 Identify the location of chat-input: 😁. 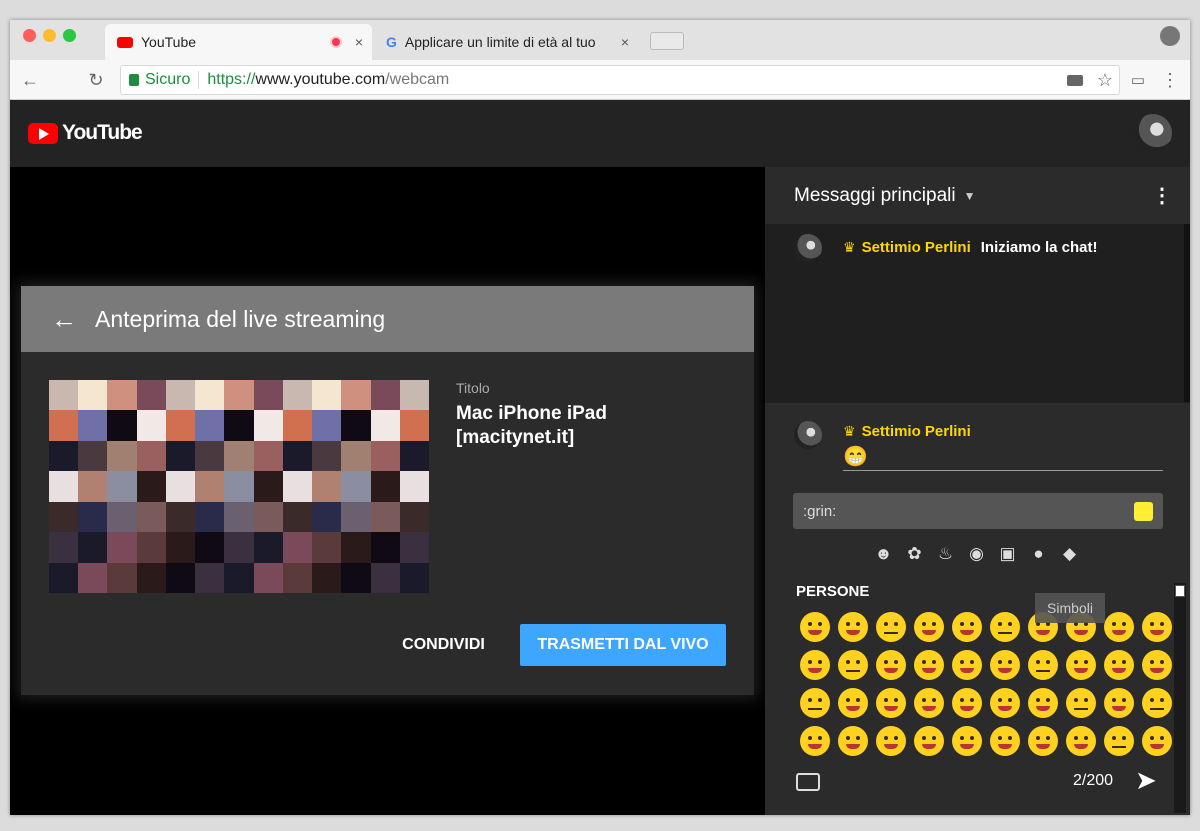
(1003, 456).